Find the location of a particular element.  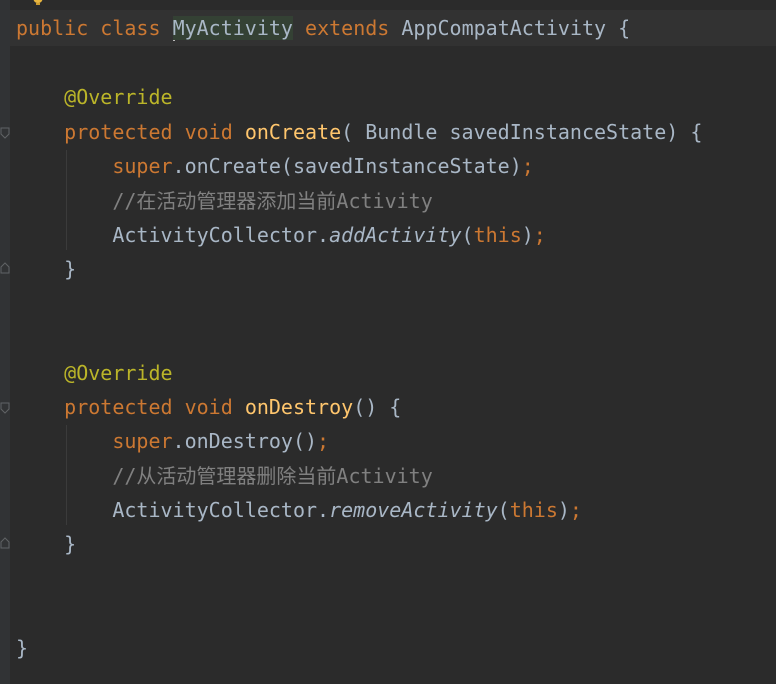

comment: //在活动管理器添加当前Activity is located at coordinates (272, 201).